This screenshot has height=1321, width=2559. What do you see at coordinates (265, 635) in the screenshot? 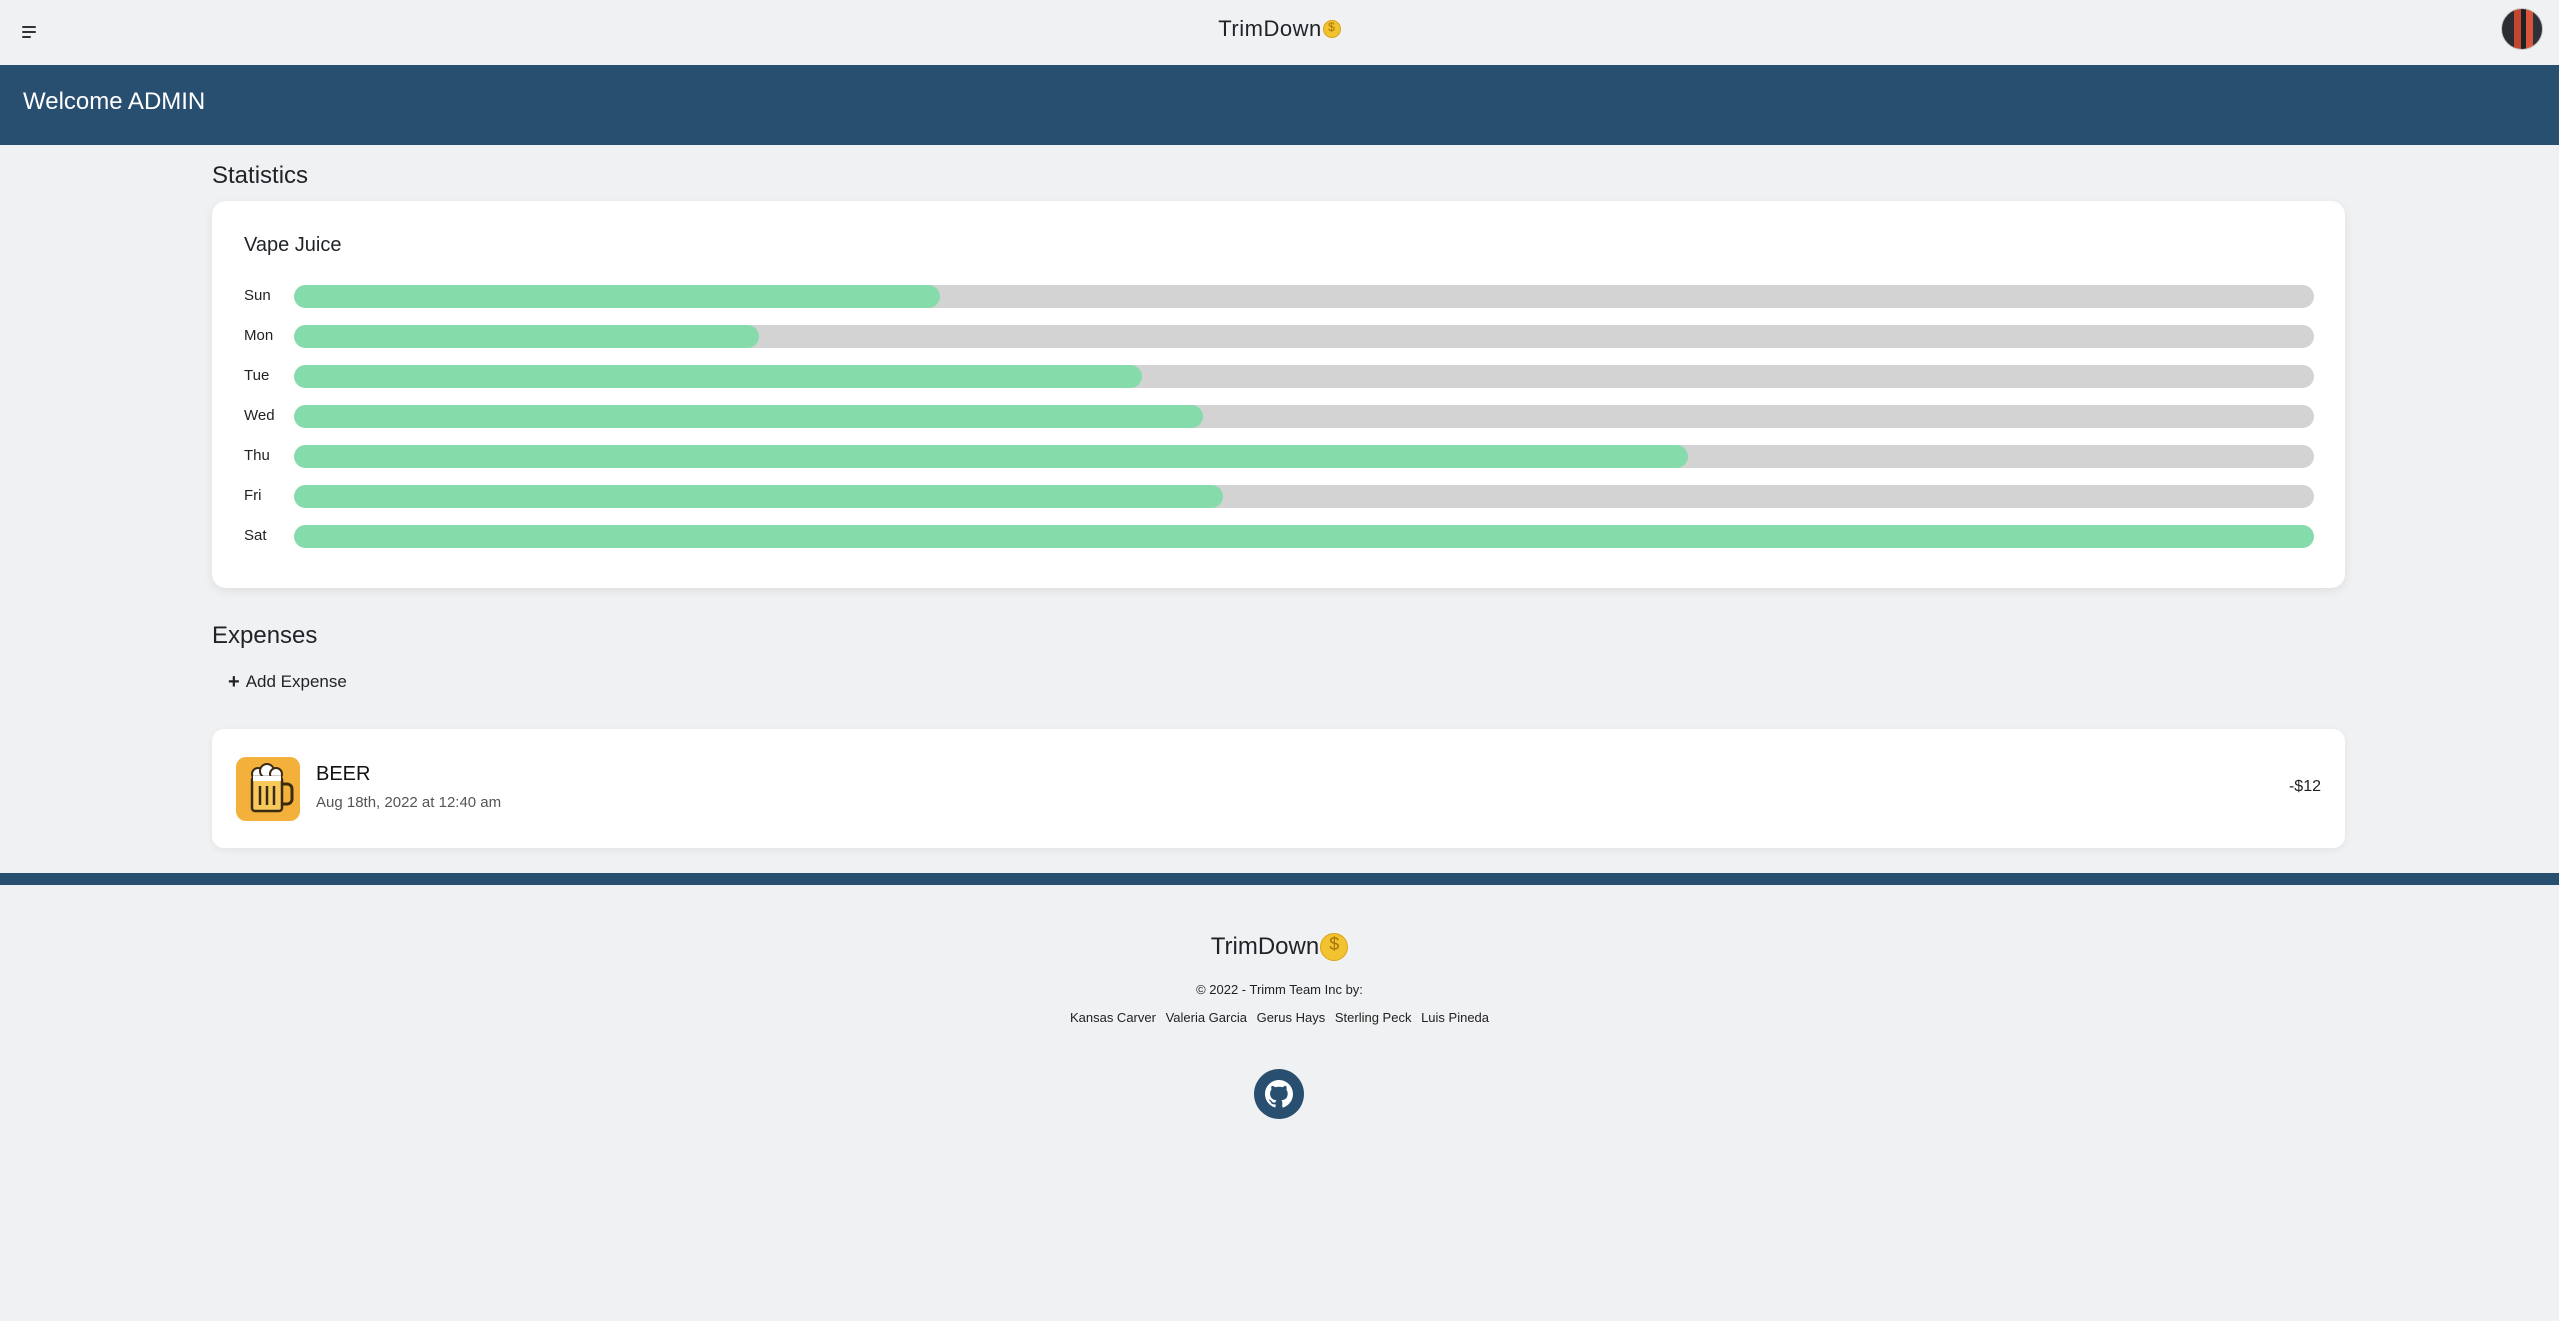
I see `expenses-title: Expenses` at bounding box center [265, 635].